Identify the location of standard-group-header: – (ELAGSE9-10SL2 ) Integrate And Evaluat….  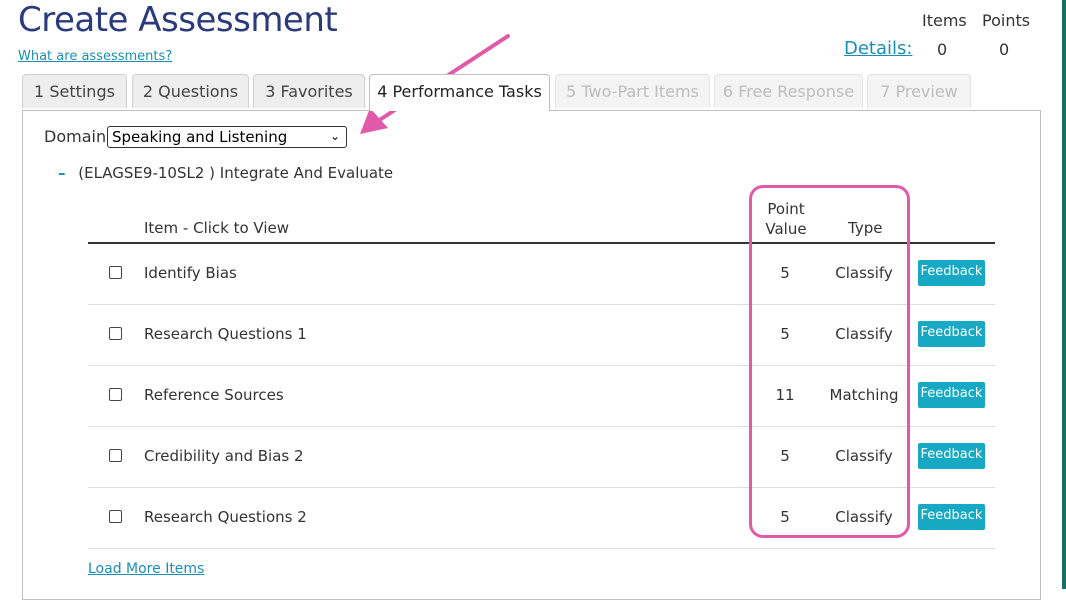
(225, 173).